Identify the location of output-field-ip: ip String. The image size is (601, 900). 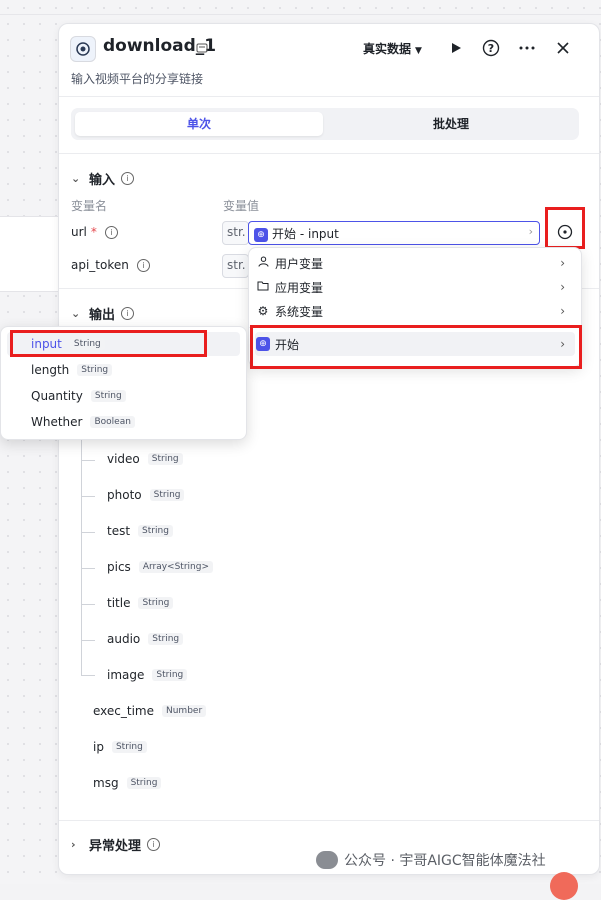
(120, 747).